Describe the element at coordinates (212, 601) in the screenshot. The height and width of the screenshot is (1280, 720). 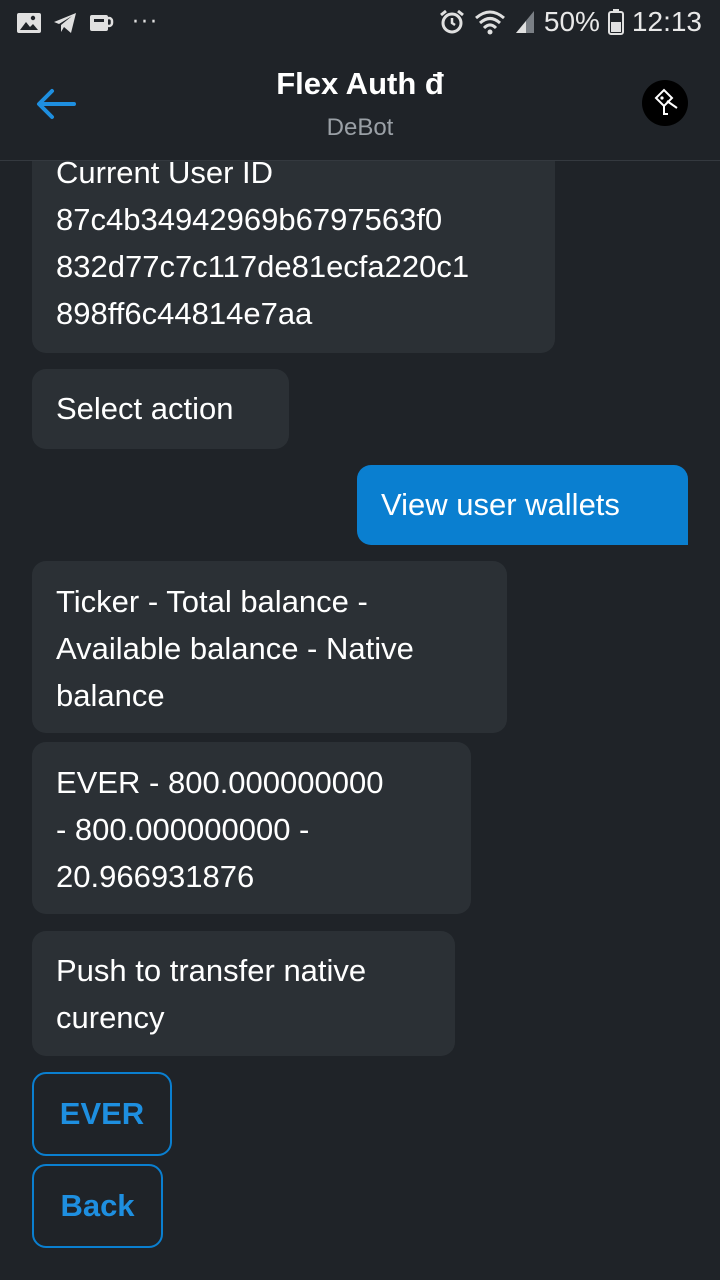
I see `message-line: Ticker - Total balance -` at that location.